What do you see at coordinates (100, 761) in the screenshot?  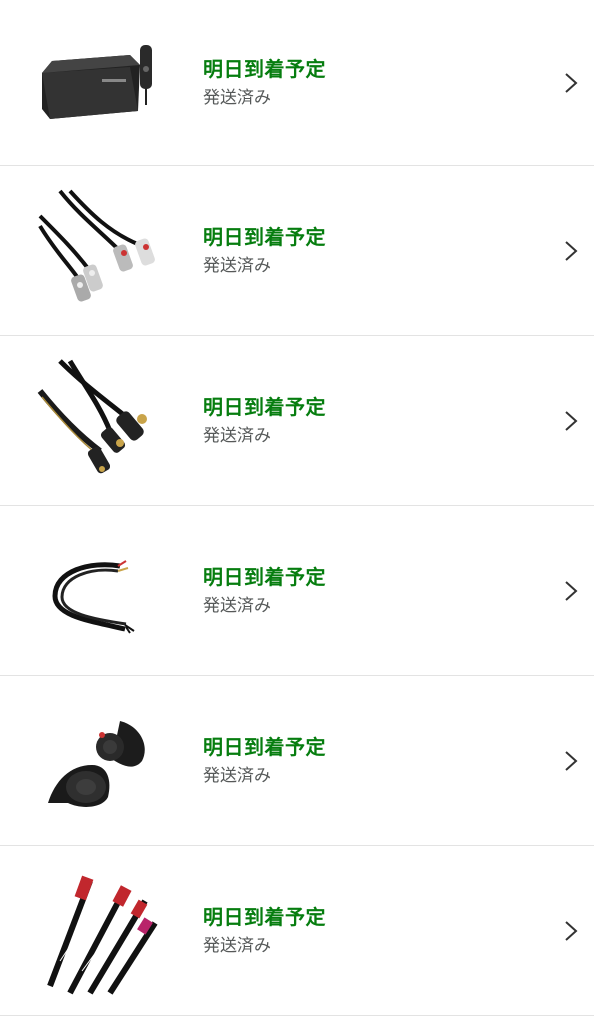 I see `car-horn-icon` at bounding box center [100, 761].